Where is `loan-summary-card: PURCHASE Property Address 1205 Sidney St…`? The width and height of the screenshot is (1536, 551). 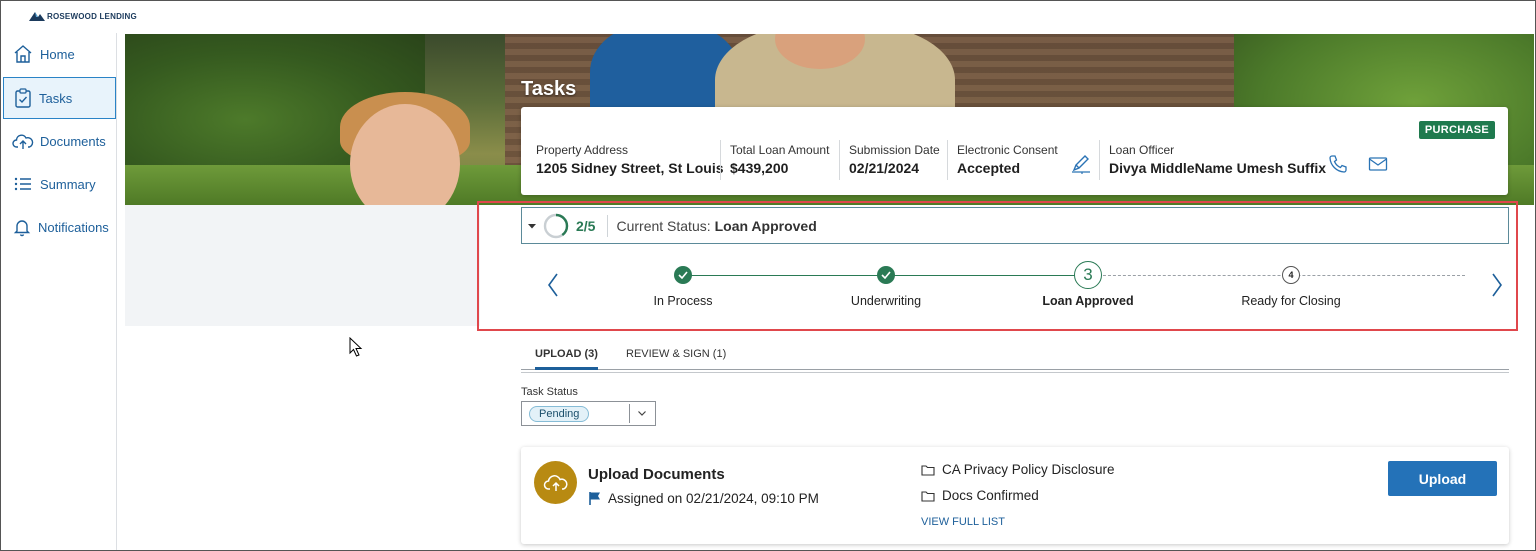 loan-summary-card: PURCHASE Property Address 1205 Sidney St… is located at coordinates (1014, 151).